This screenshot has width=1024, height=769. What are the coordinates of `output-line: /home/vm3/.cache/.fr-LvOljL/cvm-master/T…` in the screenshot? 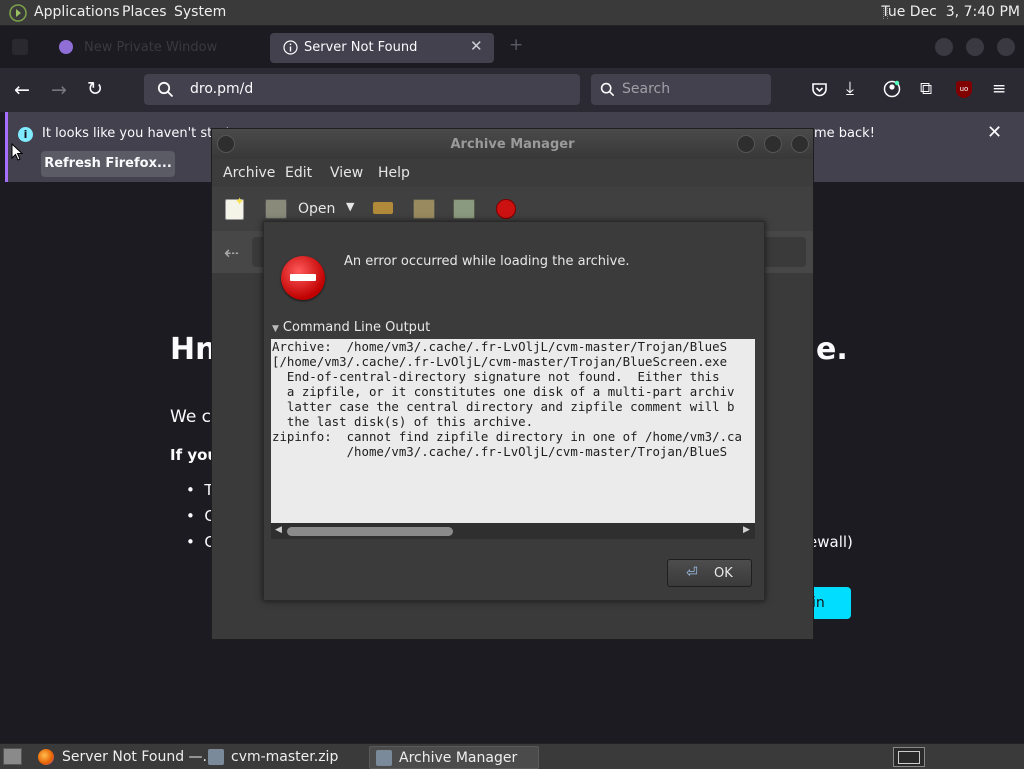 It's located at (500, 451).